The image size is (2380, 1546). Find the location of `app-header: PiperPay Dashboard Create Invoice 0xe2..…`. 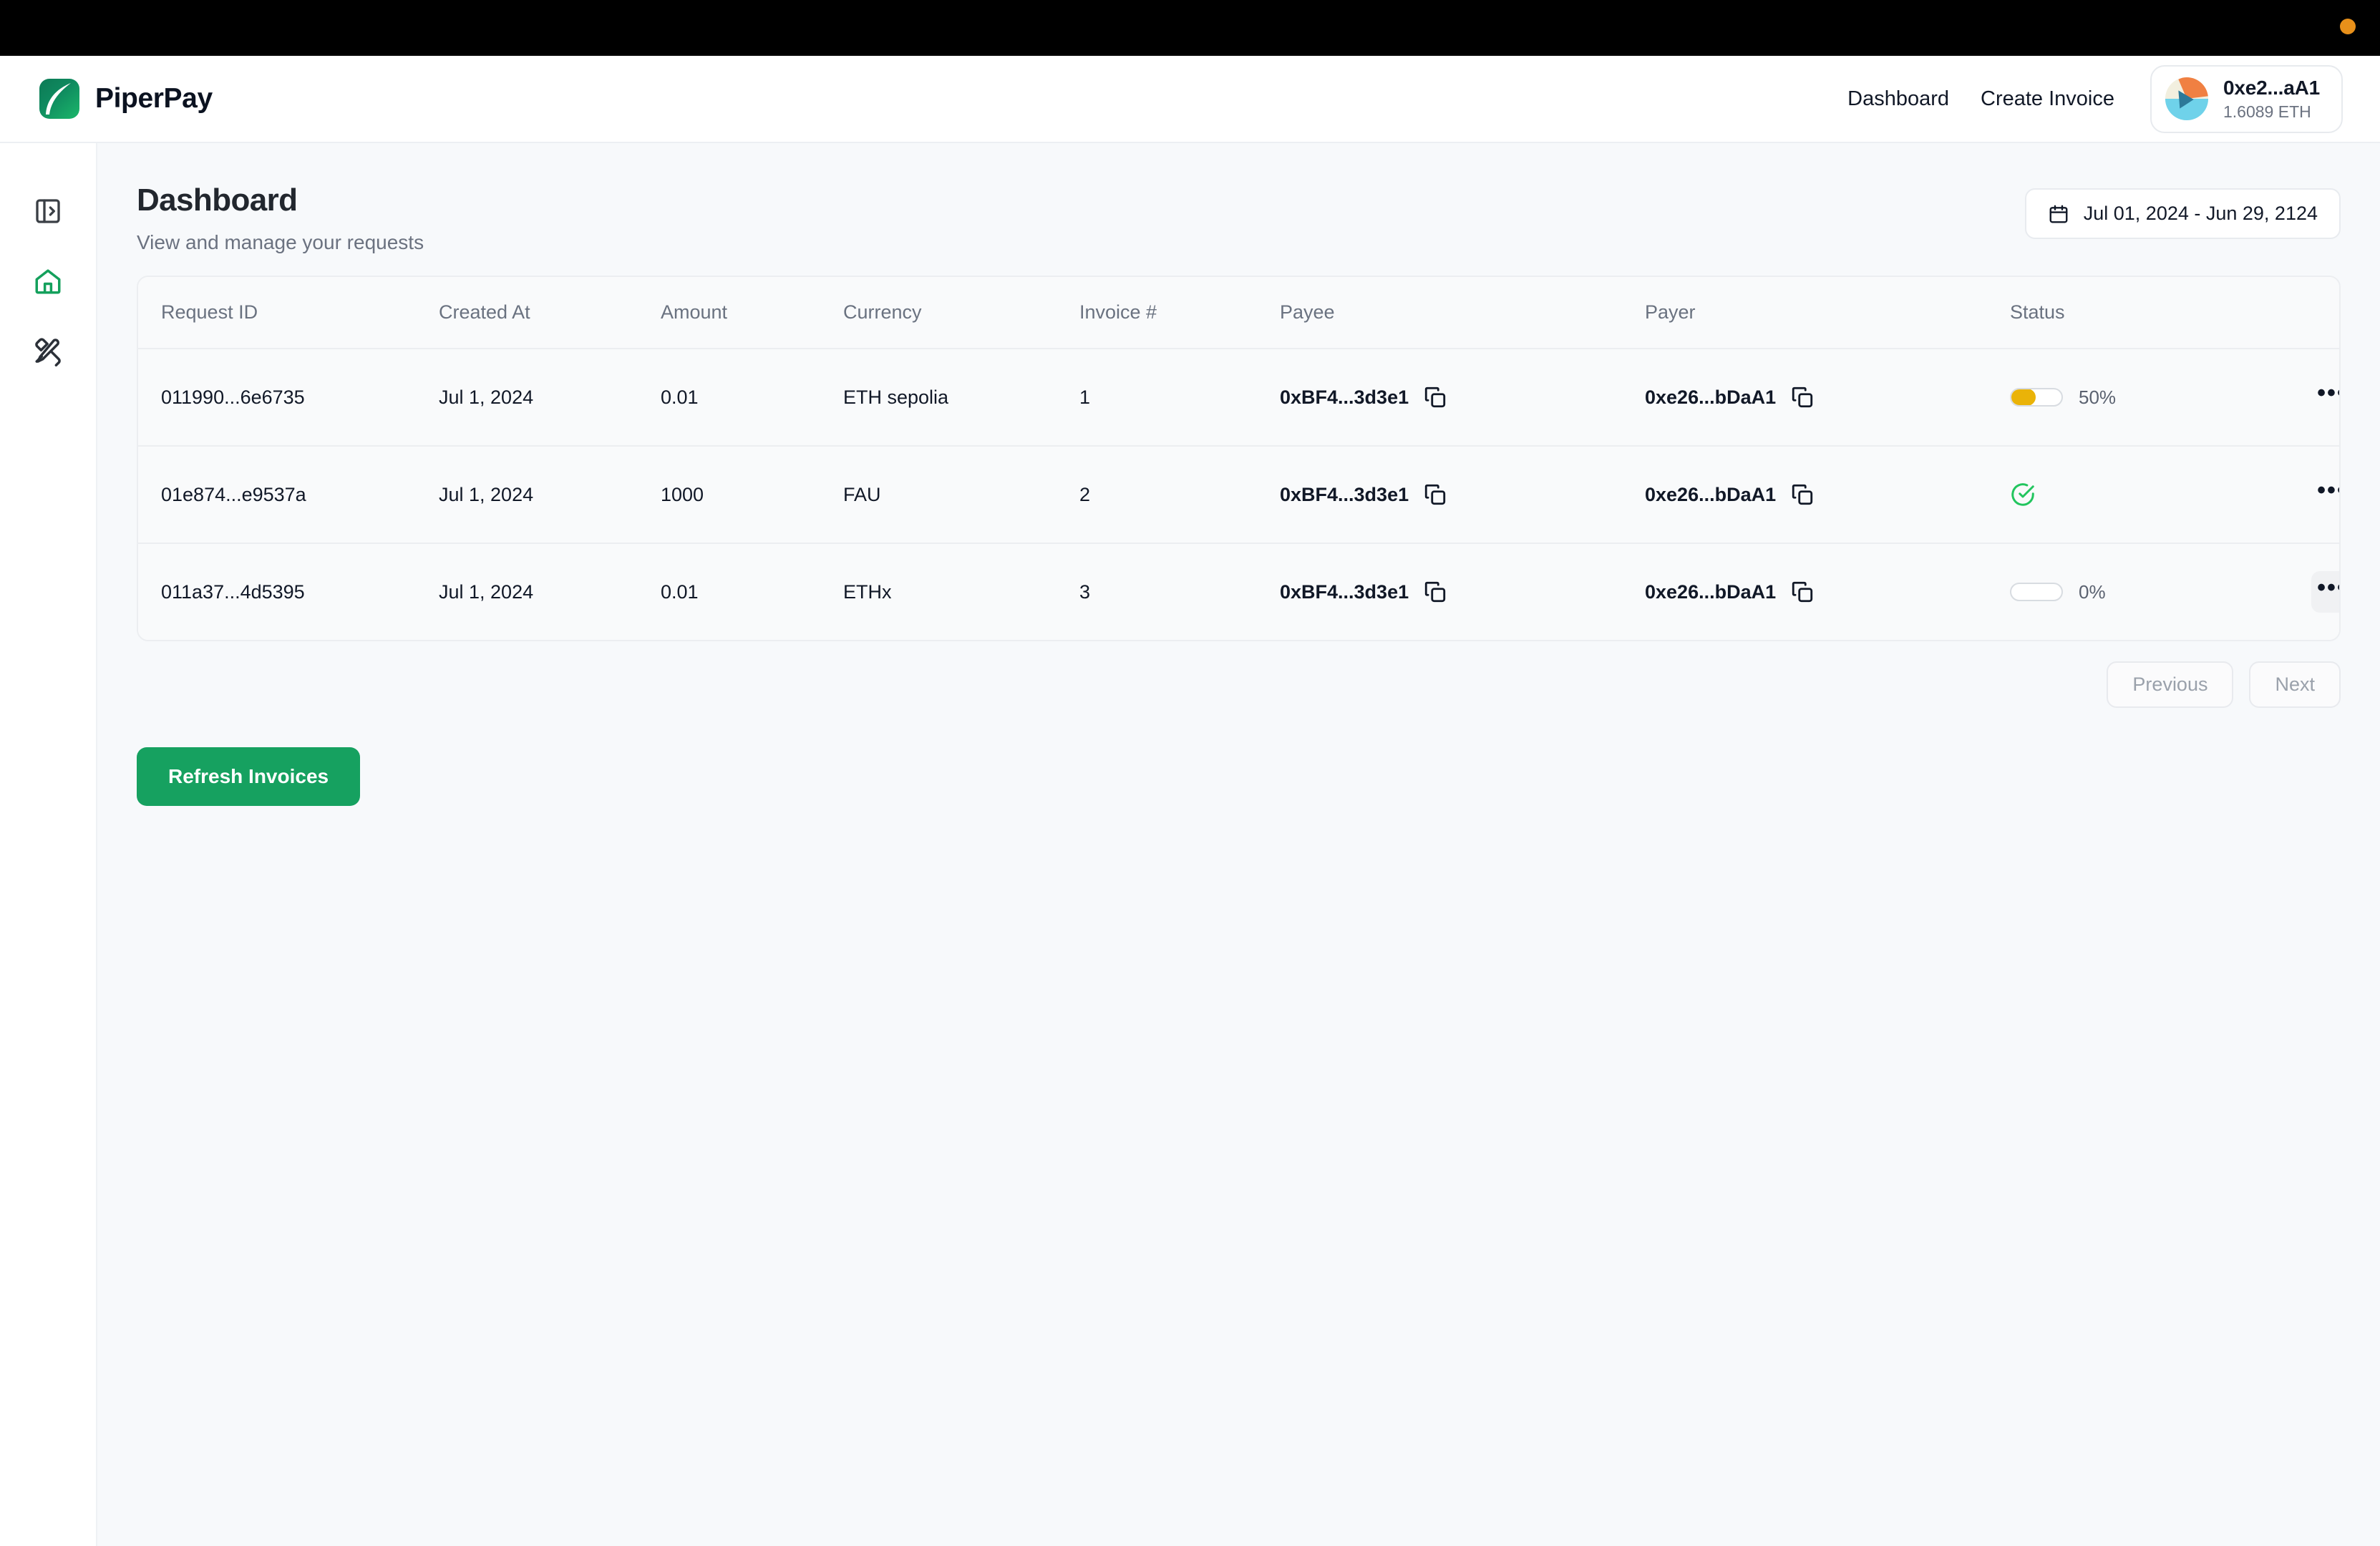

app-header: PiperPay Dashboard Create Invoice 0xe2..… is located at coordinates (1190, 99).